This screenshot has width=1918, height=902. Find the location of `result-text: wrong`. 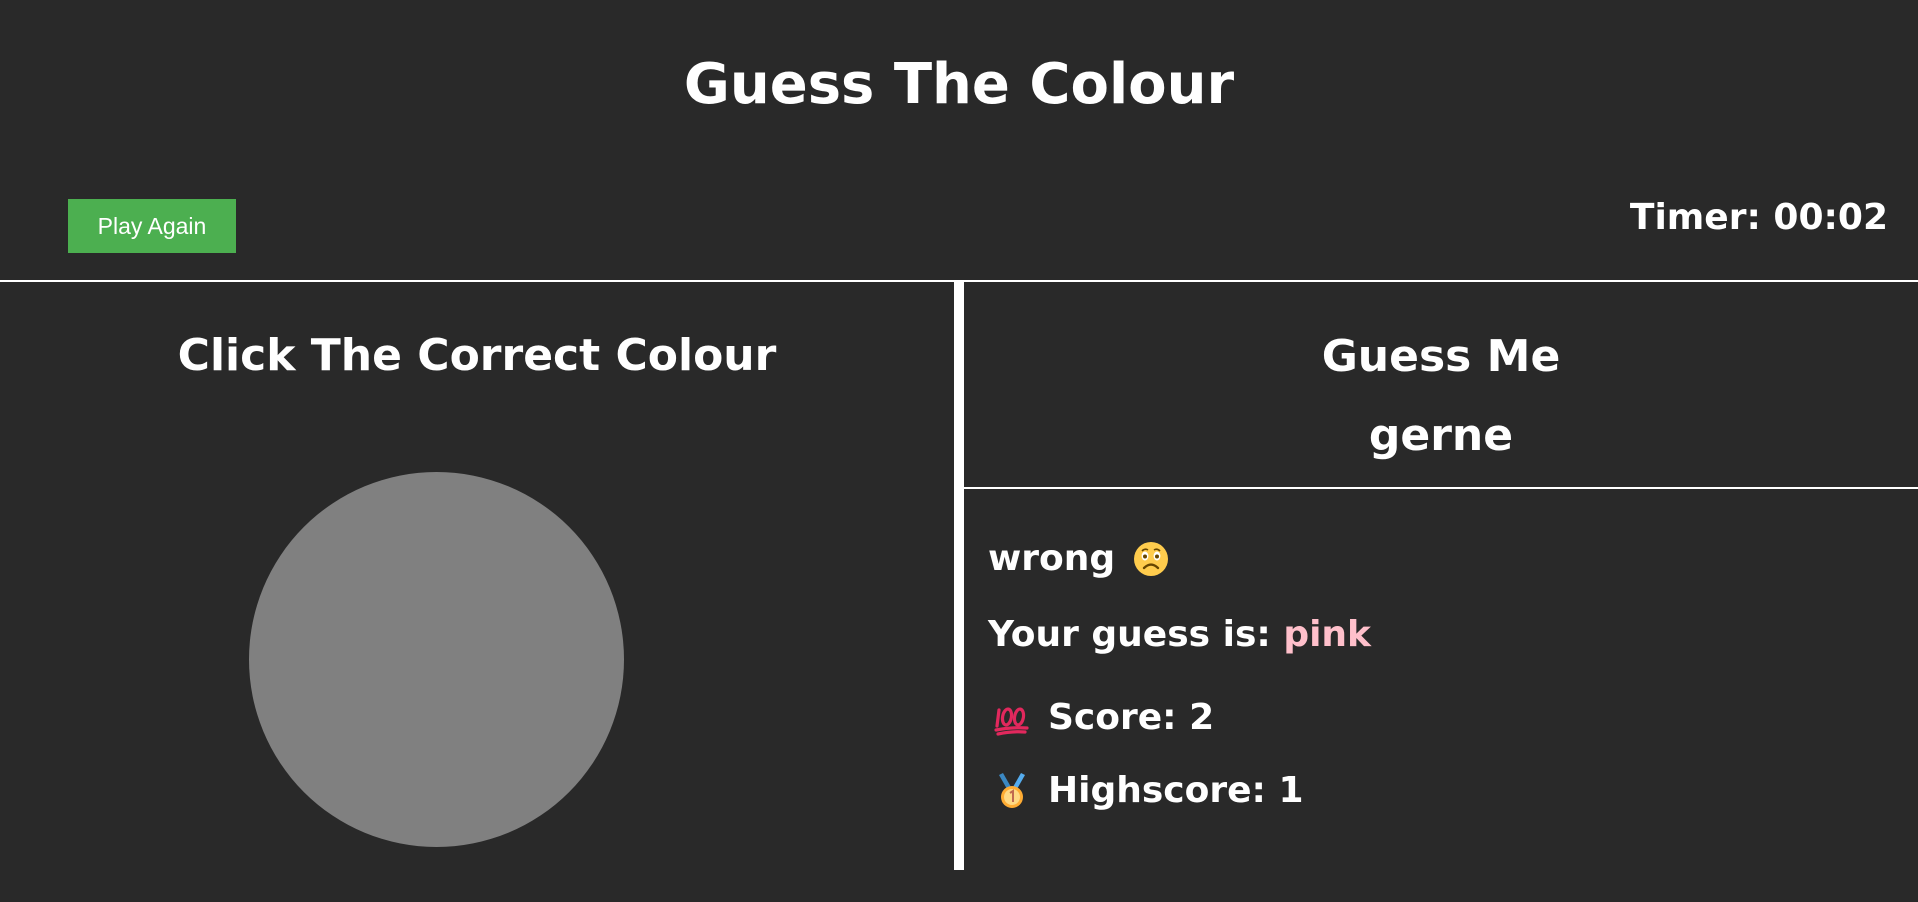

result-text: wrong is located at coordinates (1052, 558).